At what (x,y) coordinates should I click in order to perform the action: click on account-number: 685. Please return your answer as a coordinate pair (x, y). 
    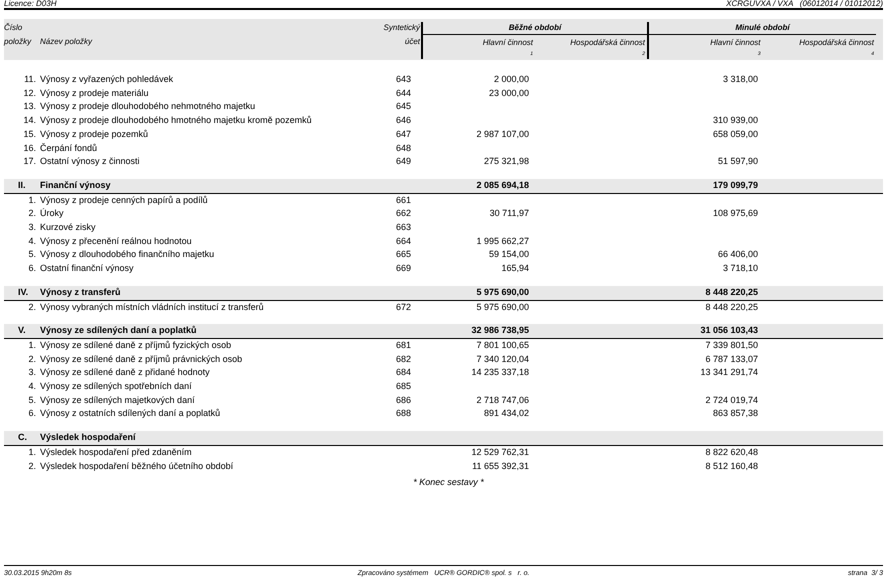
    Looking at the image, I should click on (404, 386).